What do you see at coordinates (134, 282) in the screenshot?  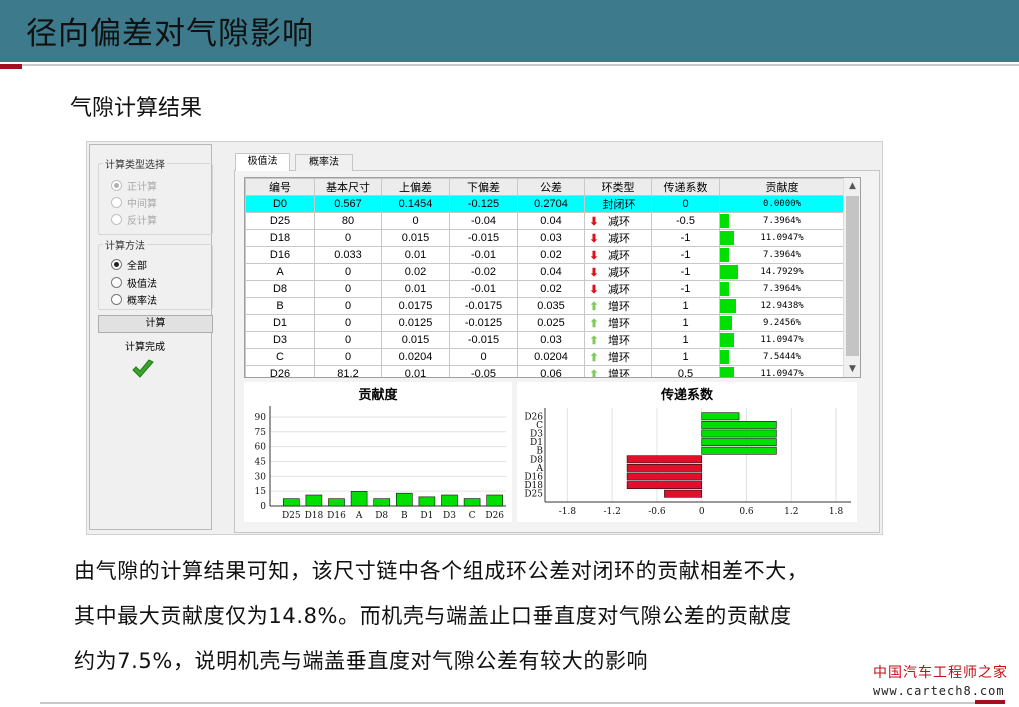 I see `radio-extreme: 极值法` at bounding box center [134, 282].